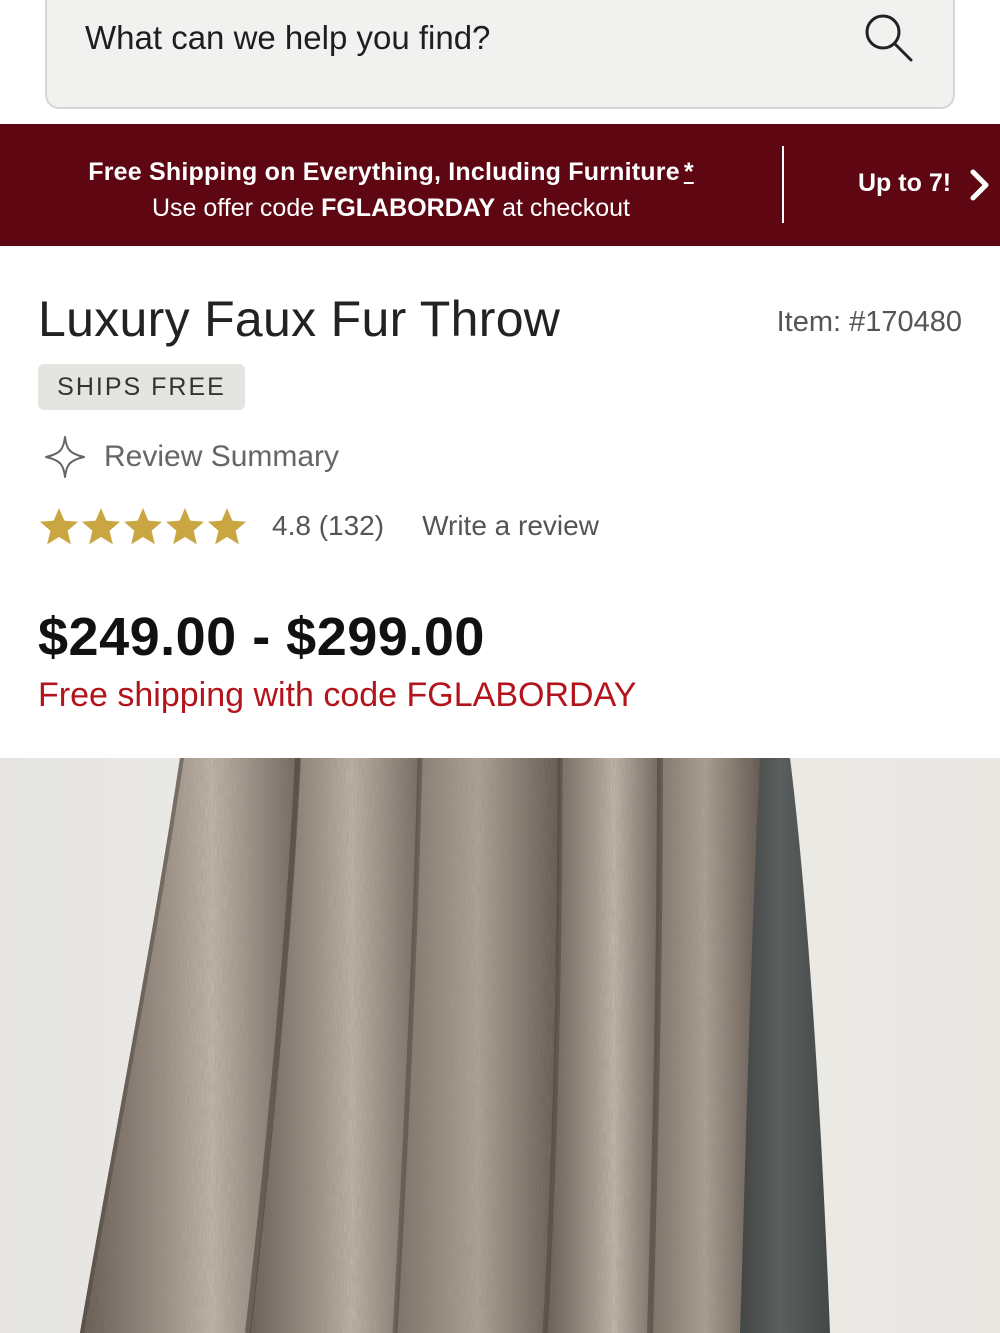 The image size is (1000, 1333). What do you see at coordinates (465, 38) in the screenshot?
I see `search-input` at bounding box center [465, 38].